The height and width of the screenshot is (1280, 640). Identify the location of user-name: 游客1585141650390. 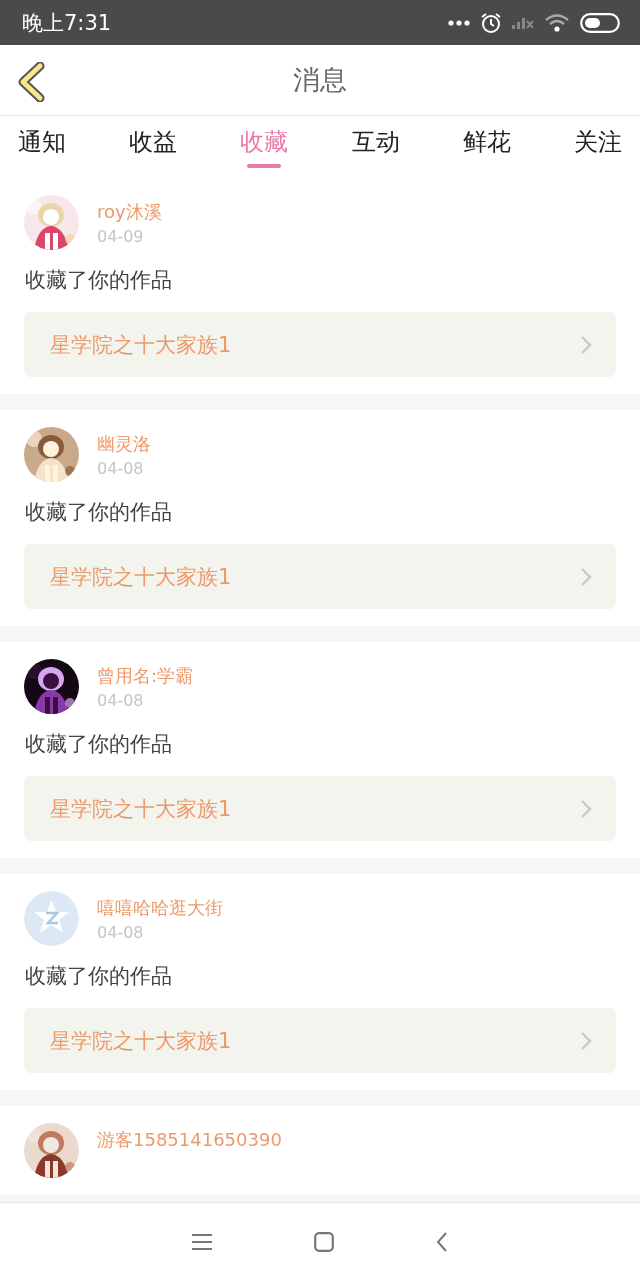
(189, 1140).